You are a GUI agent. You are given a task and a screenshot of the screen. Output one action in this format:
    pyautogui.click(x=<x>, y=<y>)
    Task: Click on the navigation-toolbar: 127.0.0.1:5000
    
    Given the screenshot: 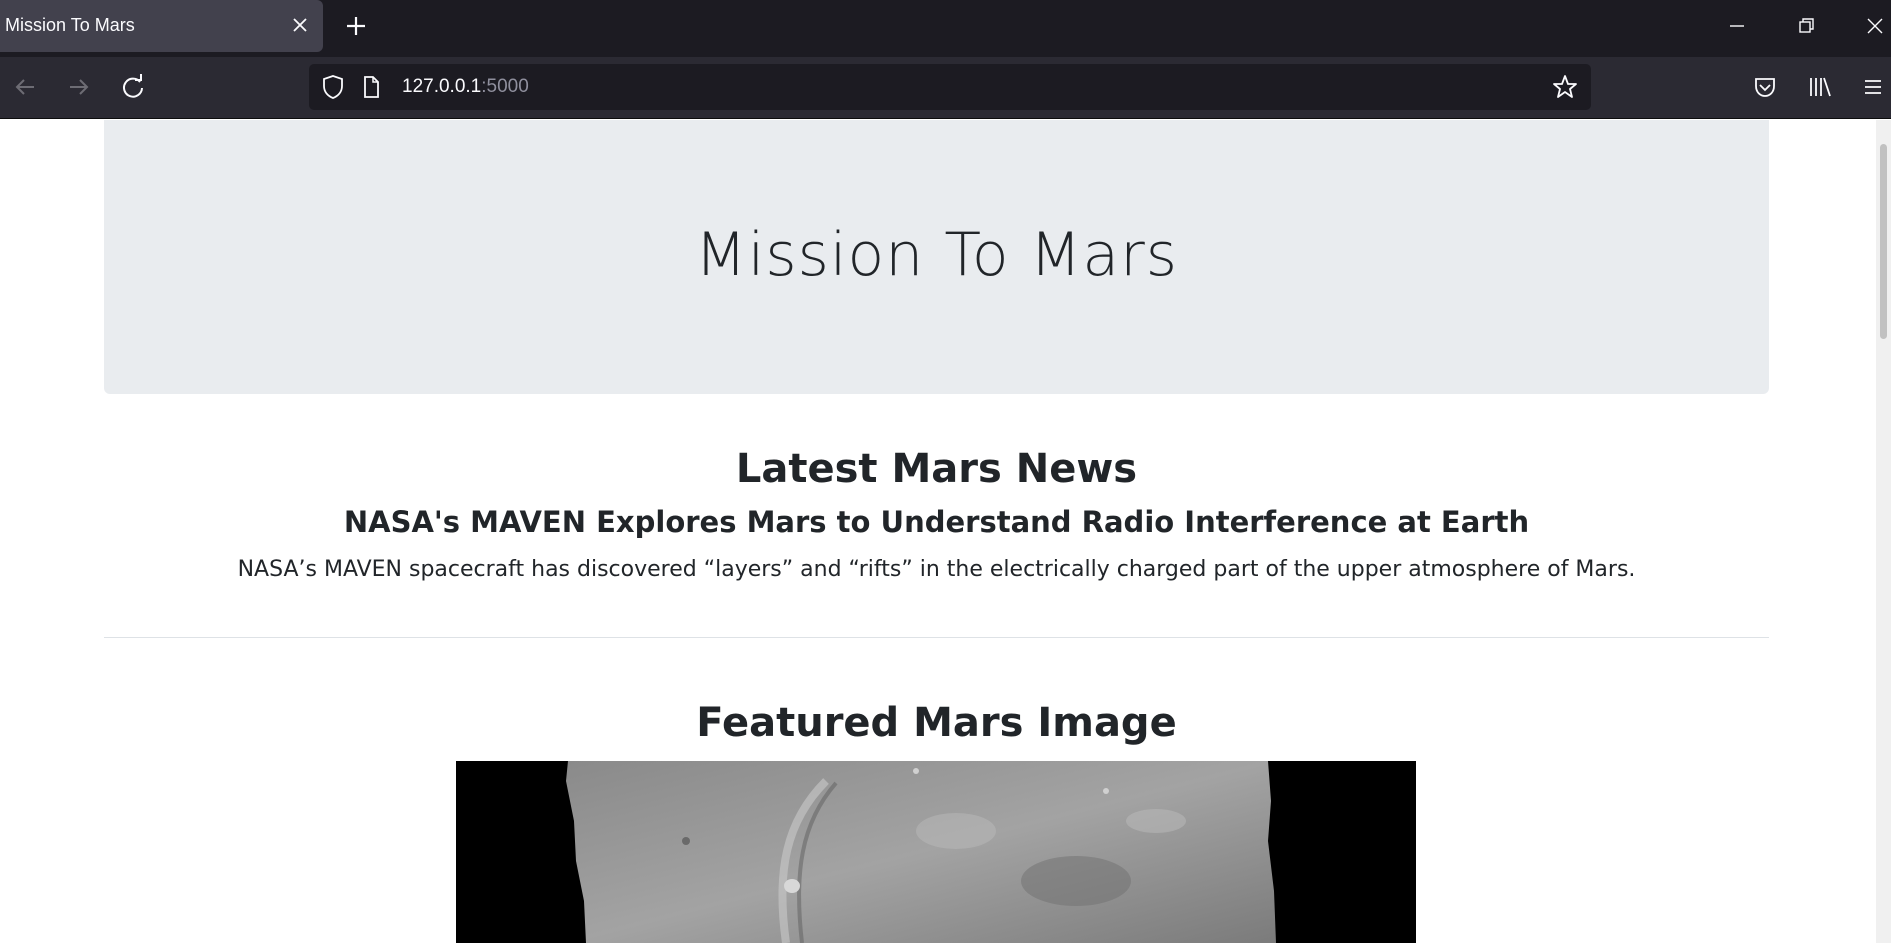 What is the action you would take?
    pyautogui.click(x=945, y=88)
    